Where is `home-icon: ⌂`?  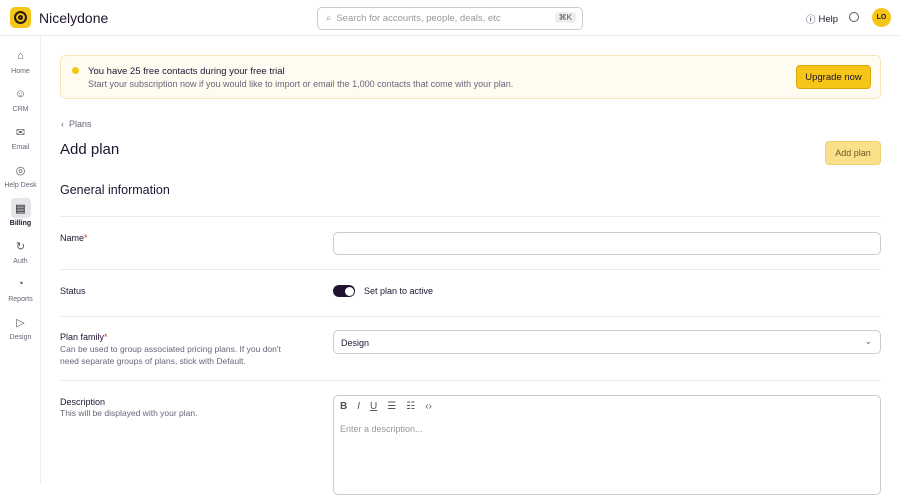
home-icon: ⌂ is located at coordinates (20, 56).